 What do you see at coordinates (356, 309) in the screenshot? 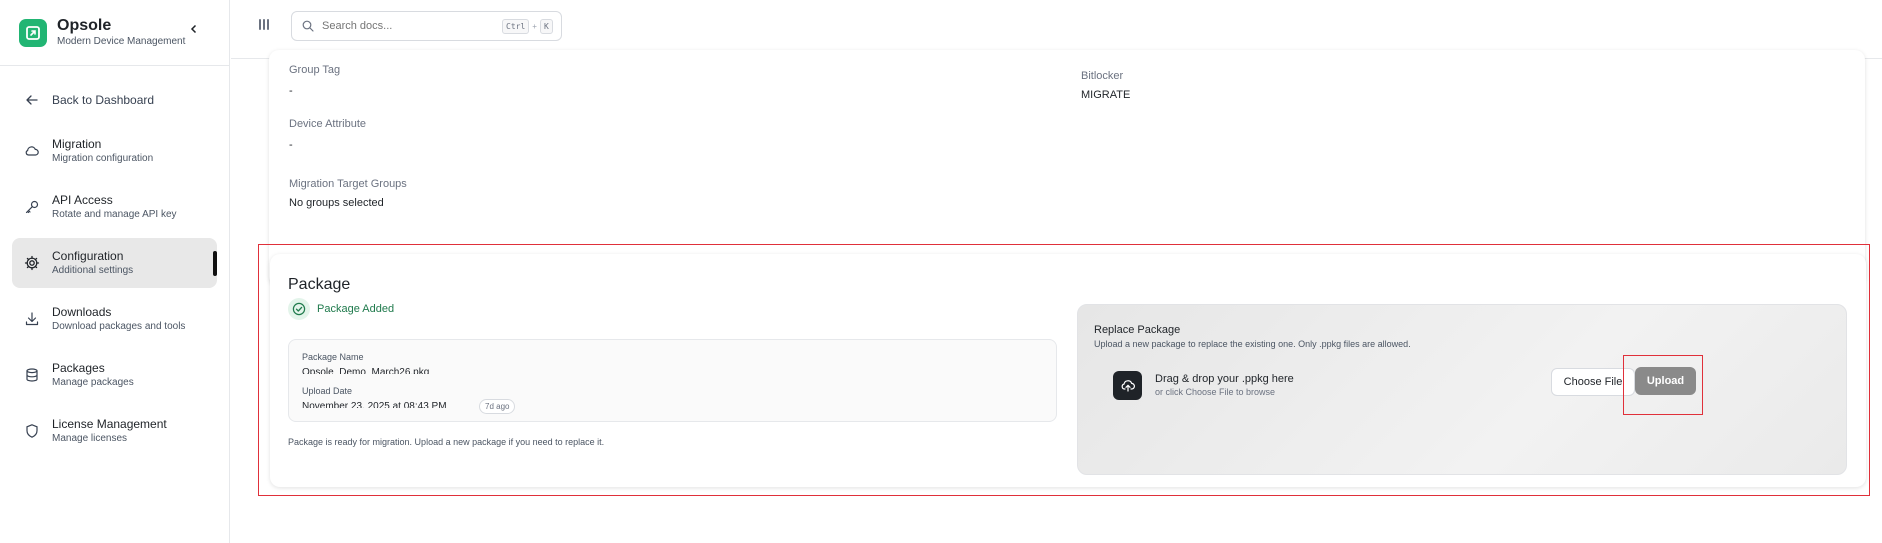
I see `package-status-text: Package Added` at bounding box center [356, 309].